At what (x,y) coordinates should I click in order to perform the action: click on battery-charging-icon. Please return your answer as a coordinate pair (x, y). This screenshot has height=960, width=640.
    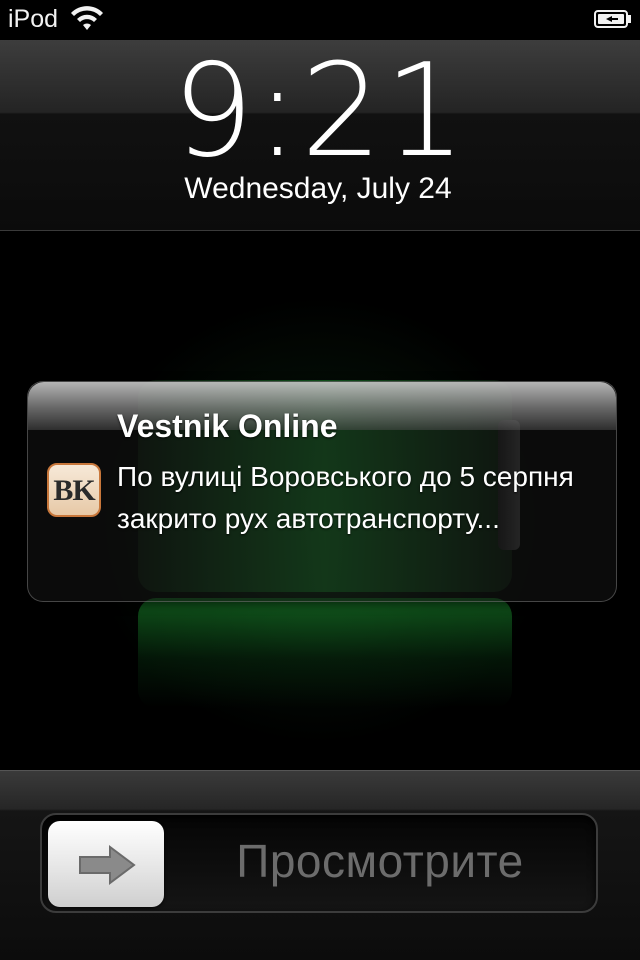
    Looking at the image, I should click on (612, 19).